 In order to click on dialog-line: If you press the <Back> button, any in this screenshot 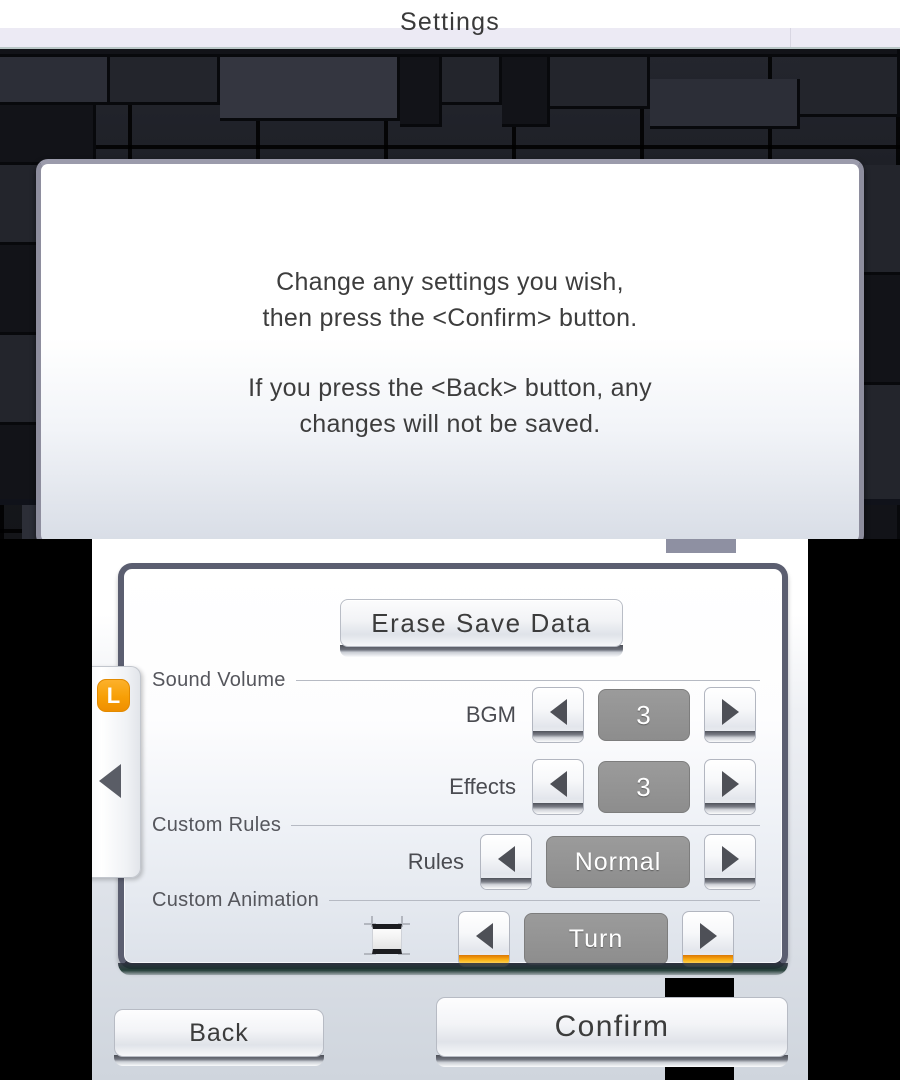, I will do `click(450, 388)`.